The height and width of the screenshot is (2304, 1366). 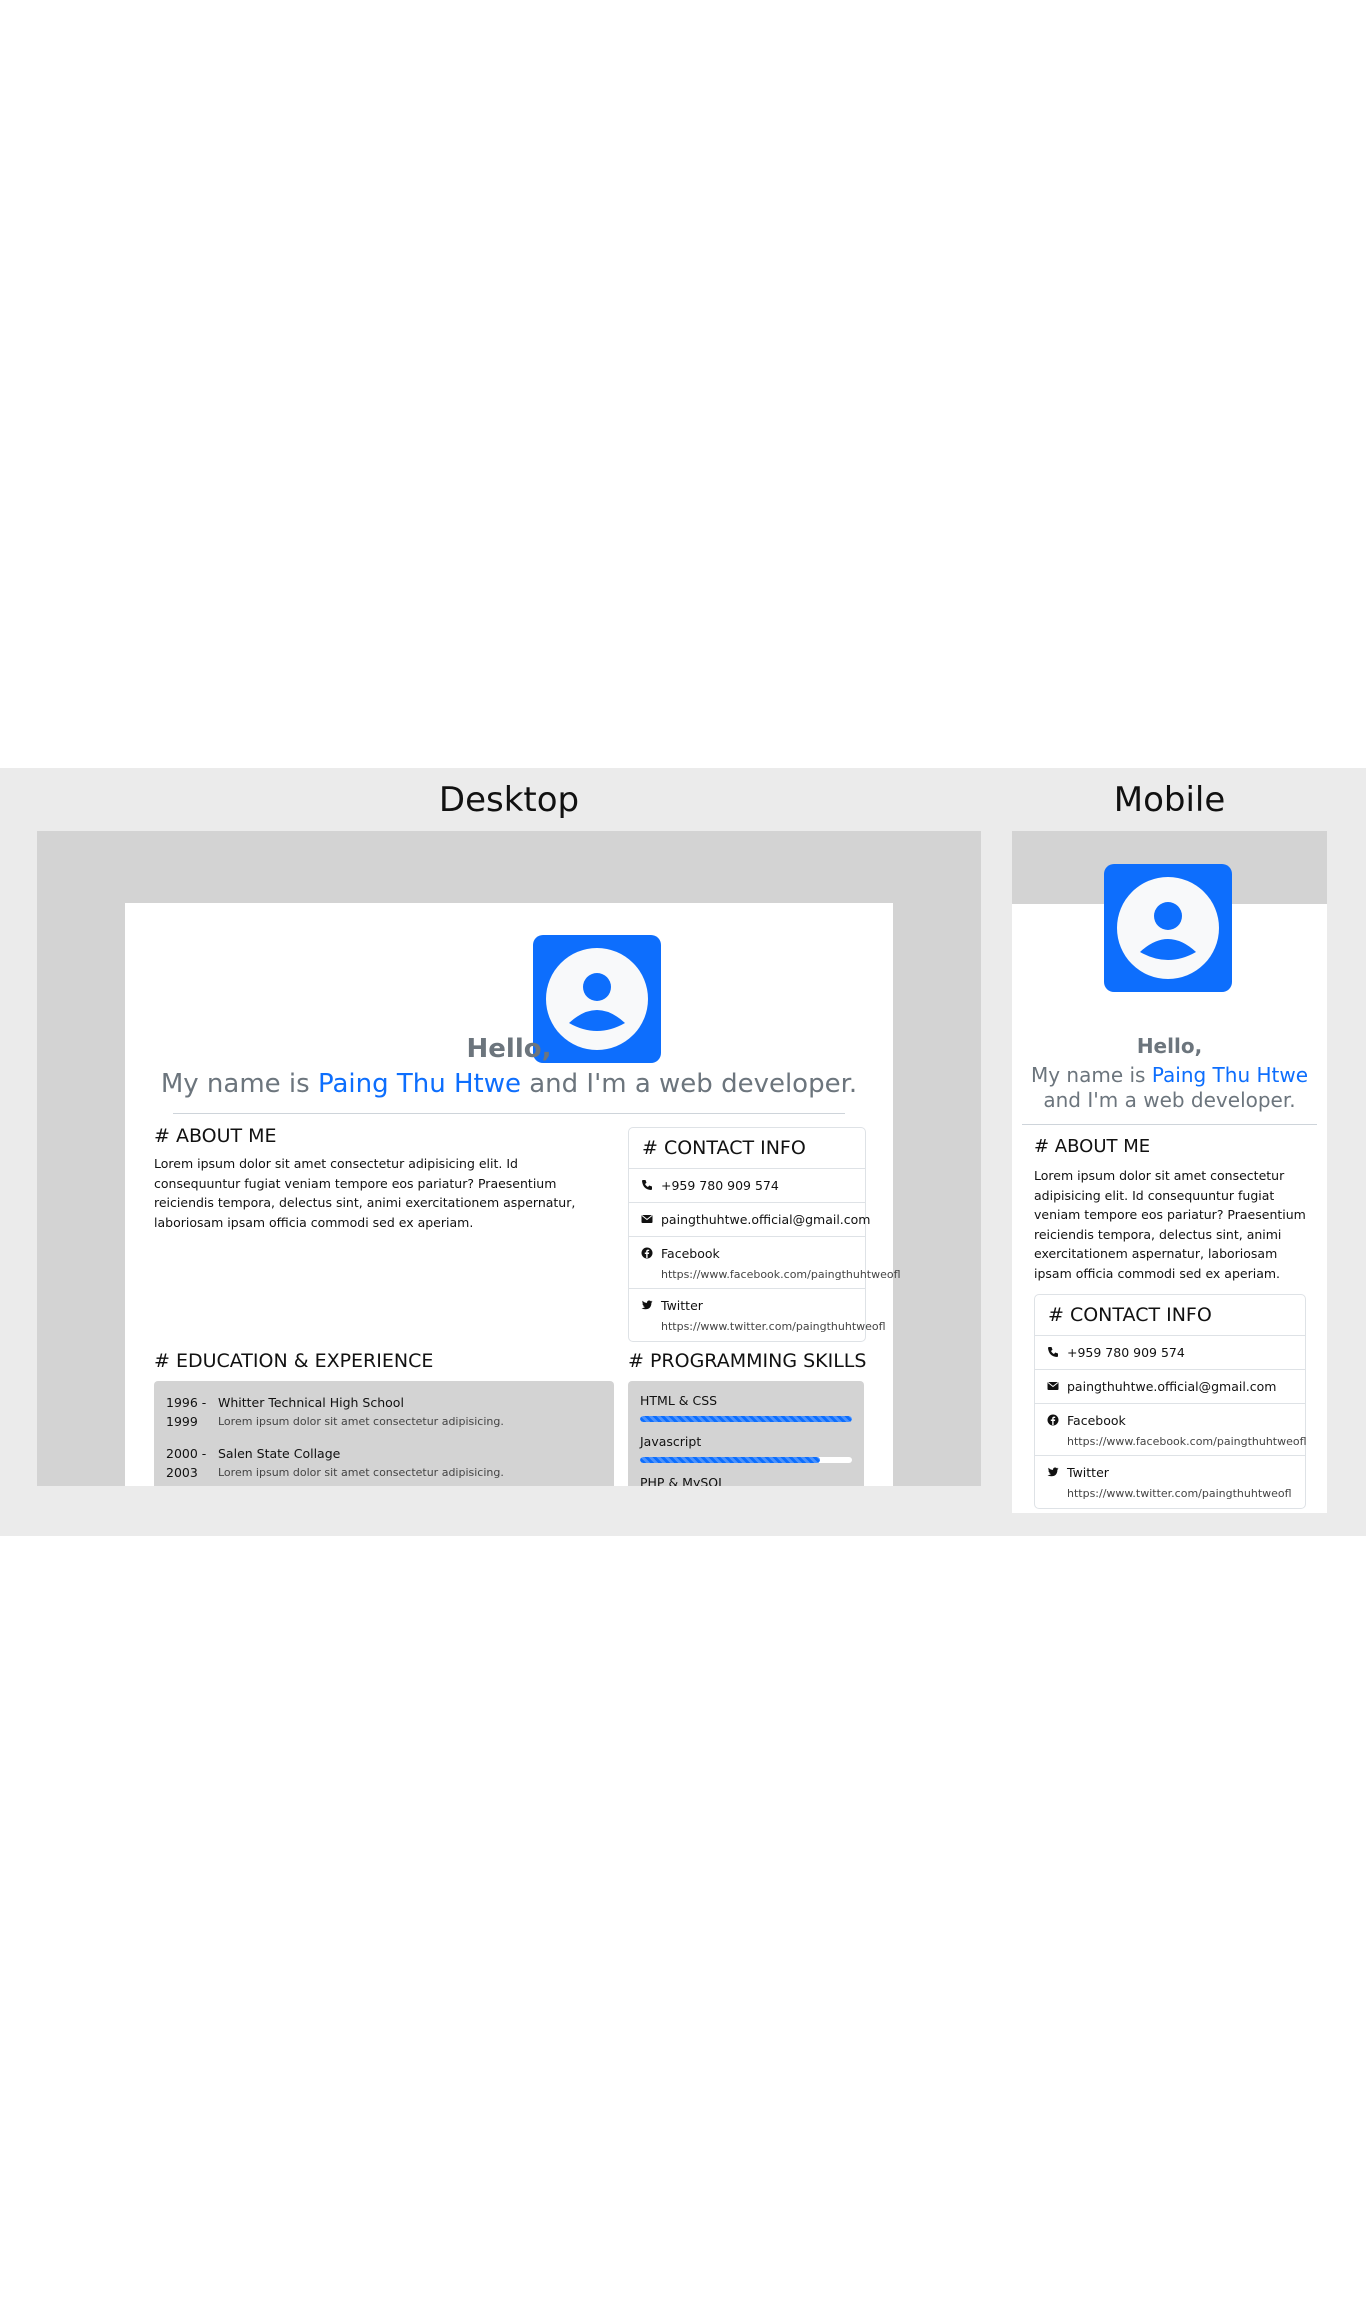 I want to click on skills-heading: # PROGRAMMING SKILLS, so click(x=747, y=1361).